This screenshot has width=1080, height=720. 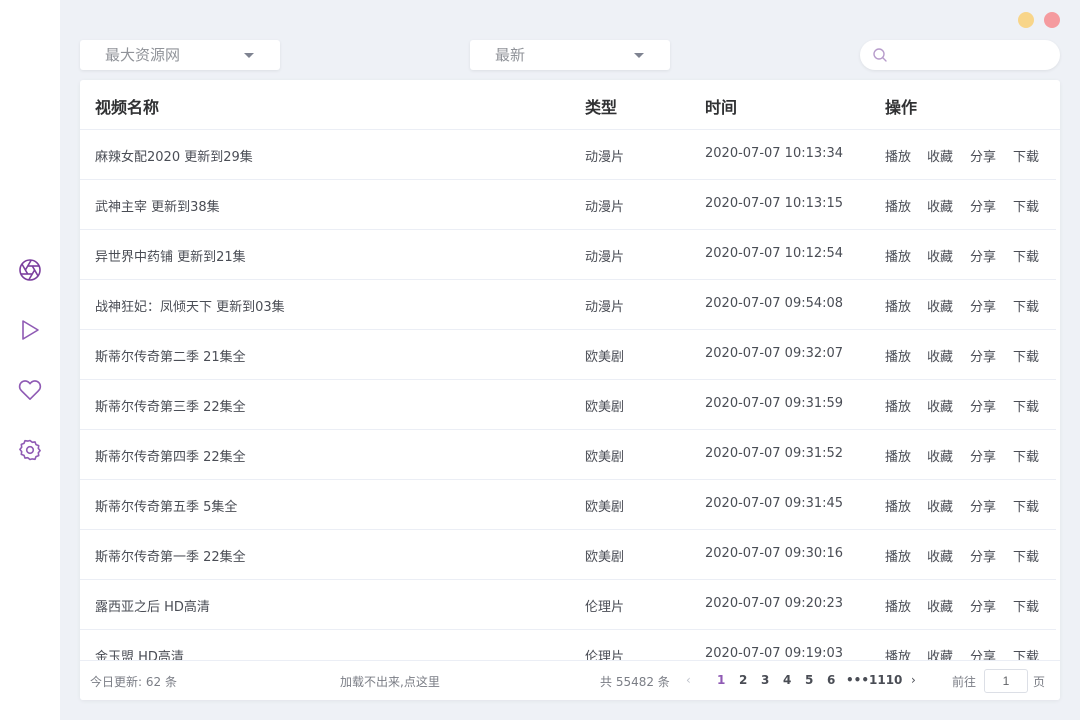 I want to click on sort-select-value: 最新, so click(x=510, y=55).